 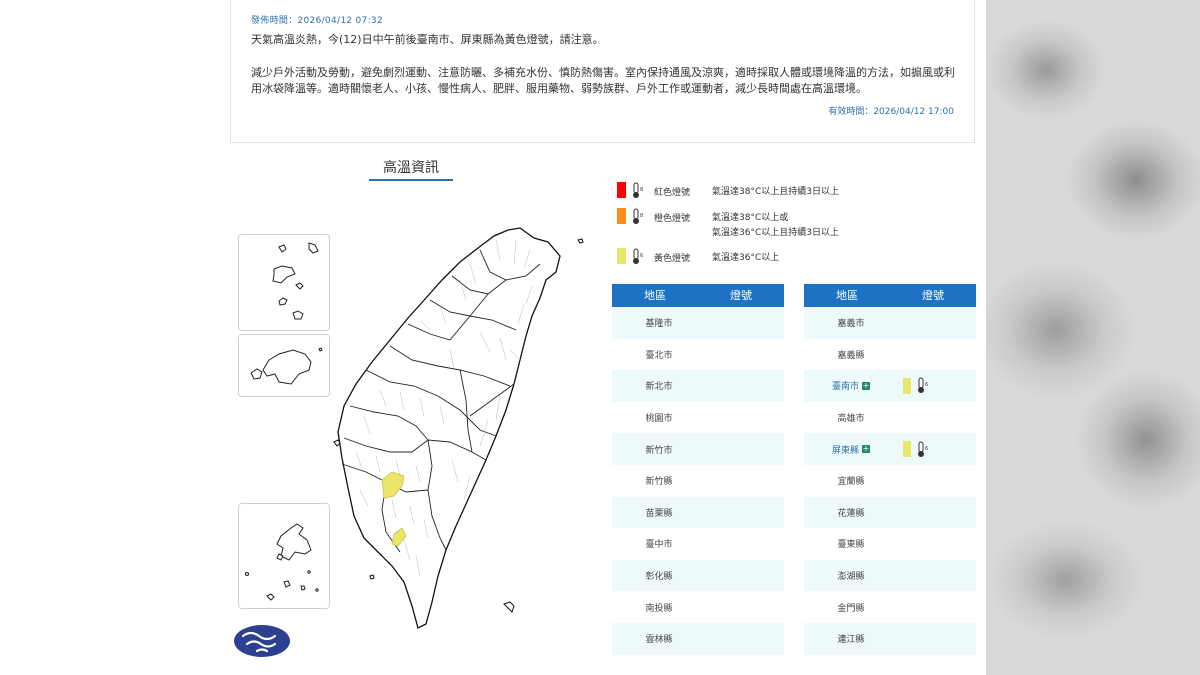 I want to click on inset-kinmen, so click(x=284, y=365).